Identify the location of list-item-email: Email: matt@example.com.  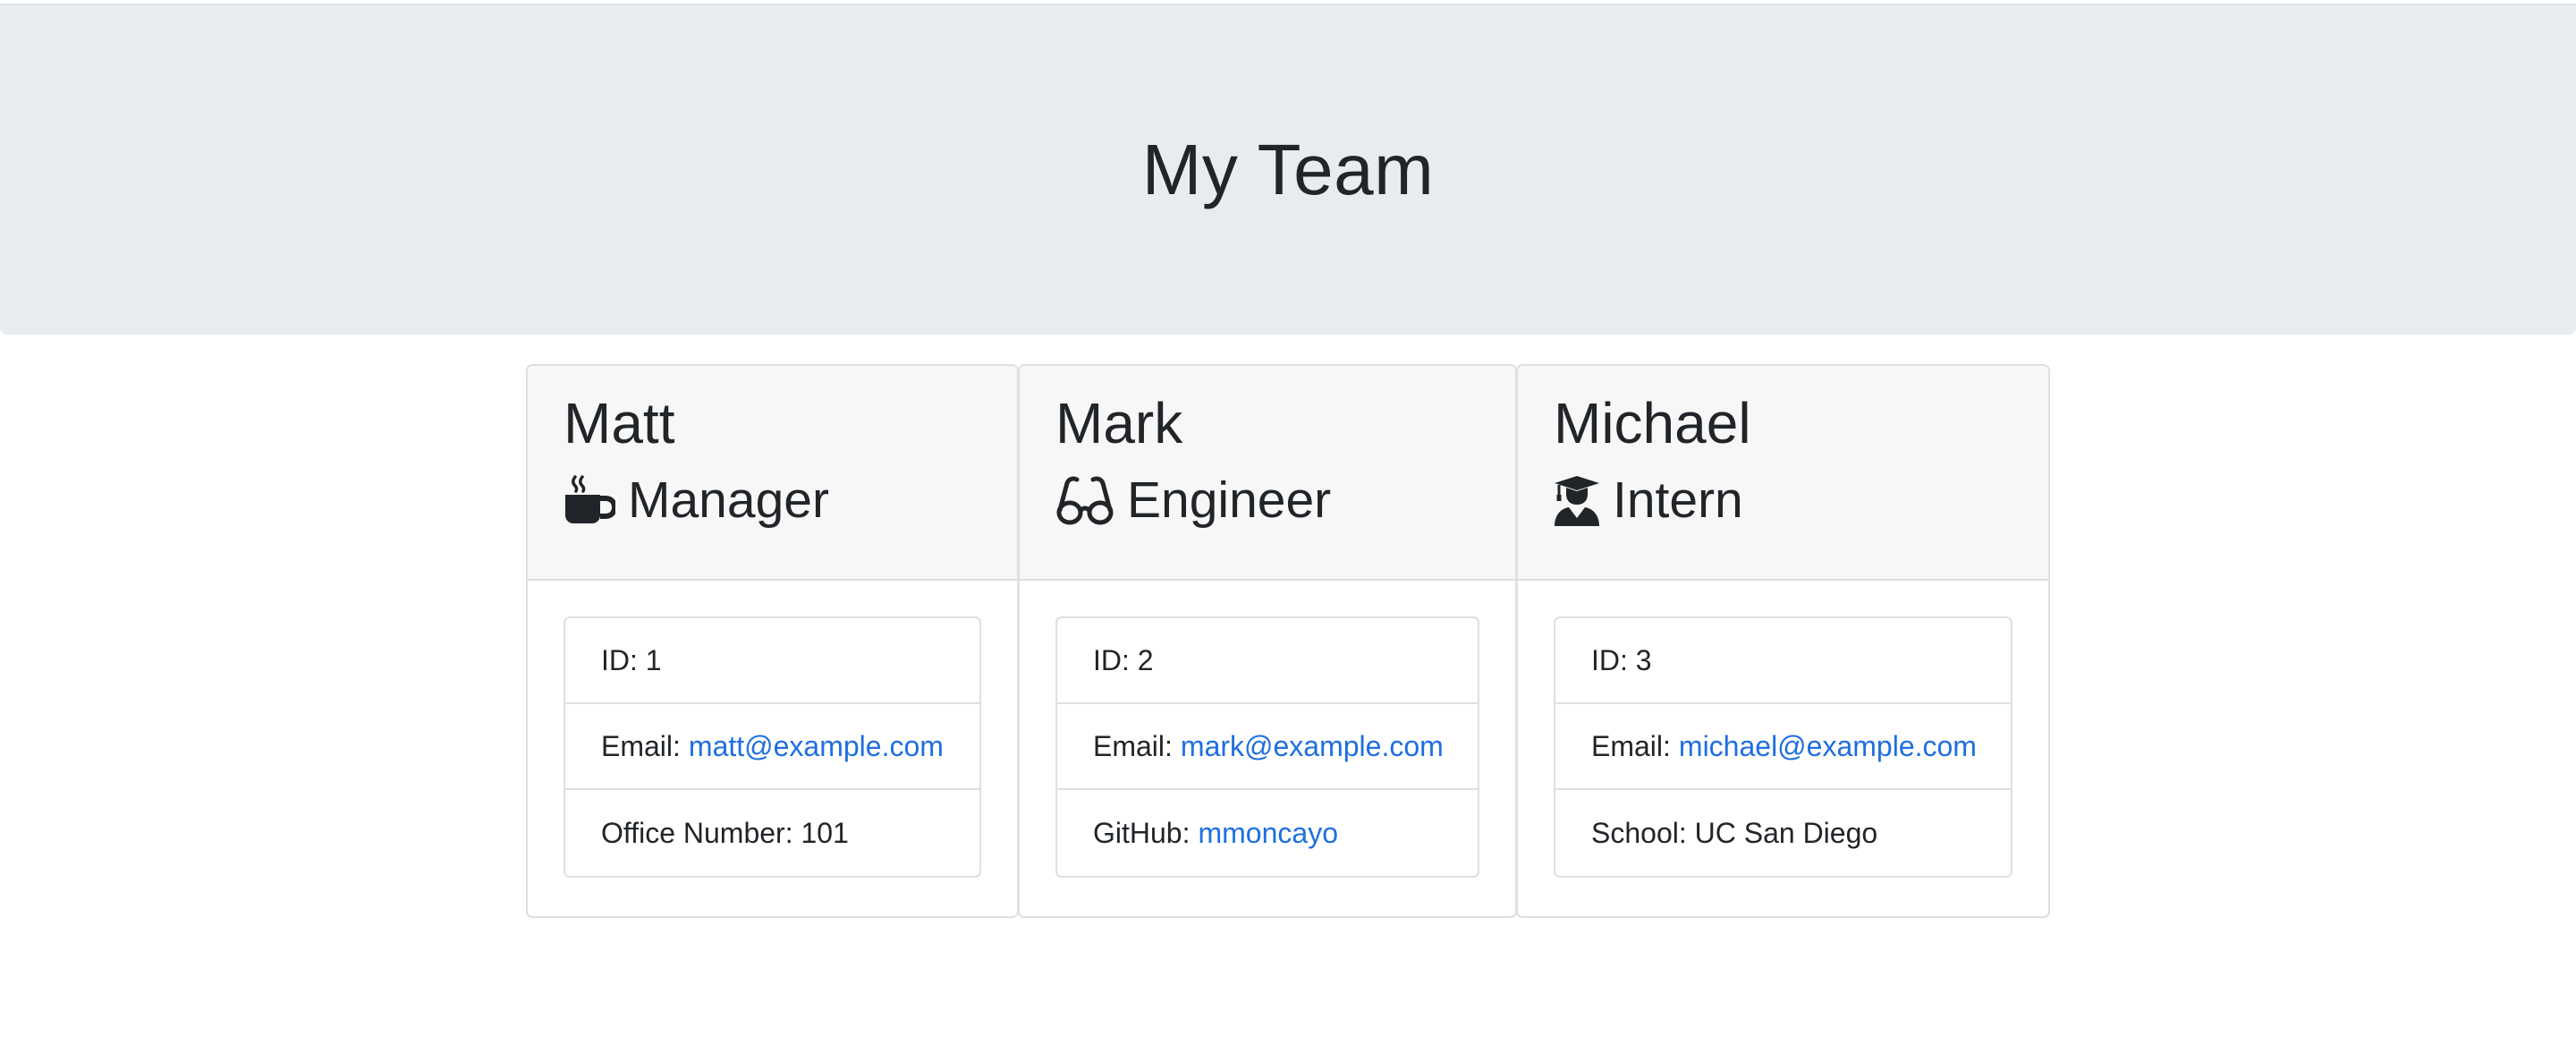
(772, 747).